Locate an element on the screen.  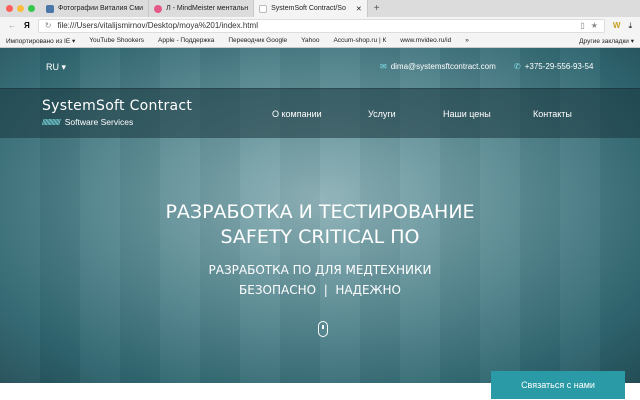
tab-systemsoft: SystemSoft Contract/So ✕ is located at coordinates (311, 8).